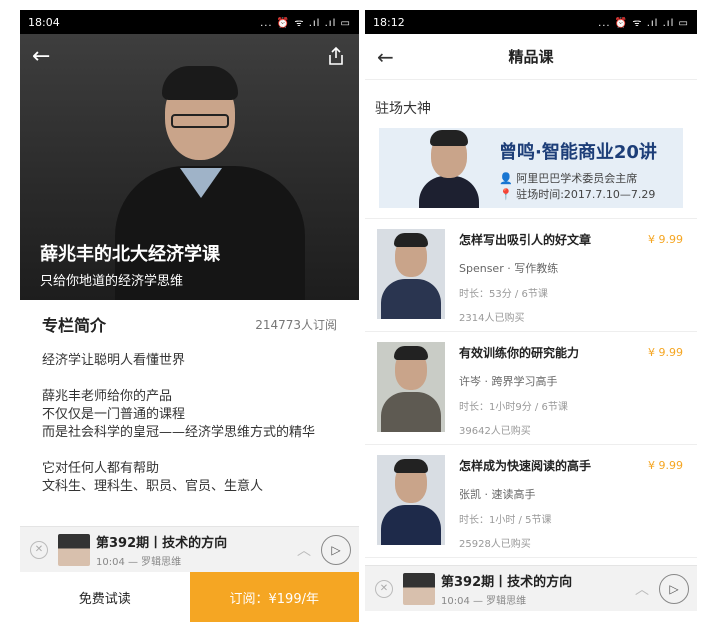 The height and width of the screenshot is (630, 716). What do you see at coordinates (179, 432) in the screenshot?
I see `intro-paragraph: 而是社会科学的皇冠——经济学思维方式的精华` at bounding box center [179, 432].